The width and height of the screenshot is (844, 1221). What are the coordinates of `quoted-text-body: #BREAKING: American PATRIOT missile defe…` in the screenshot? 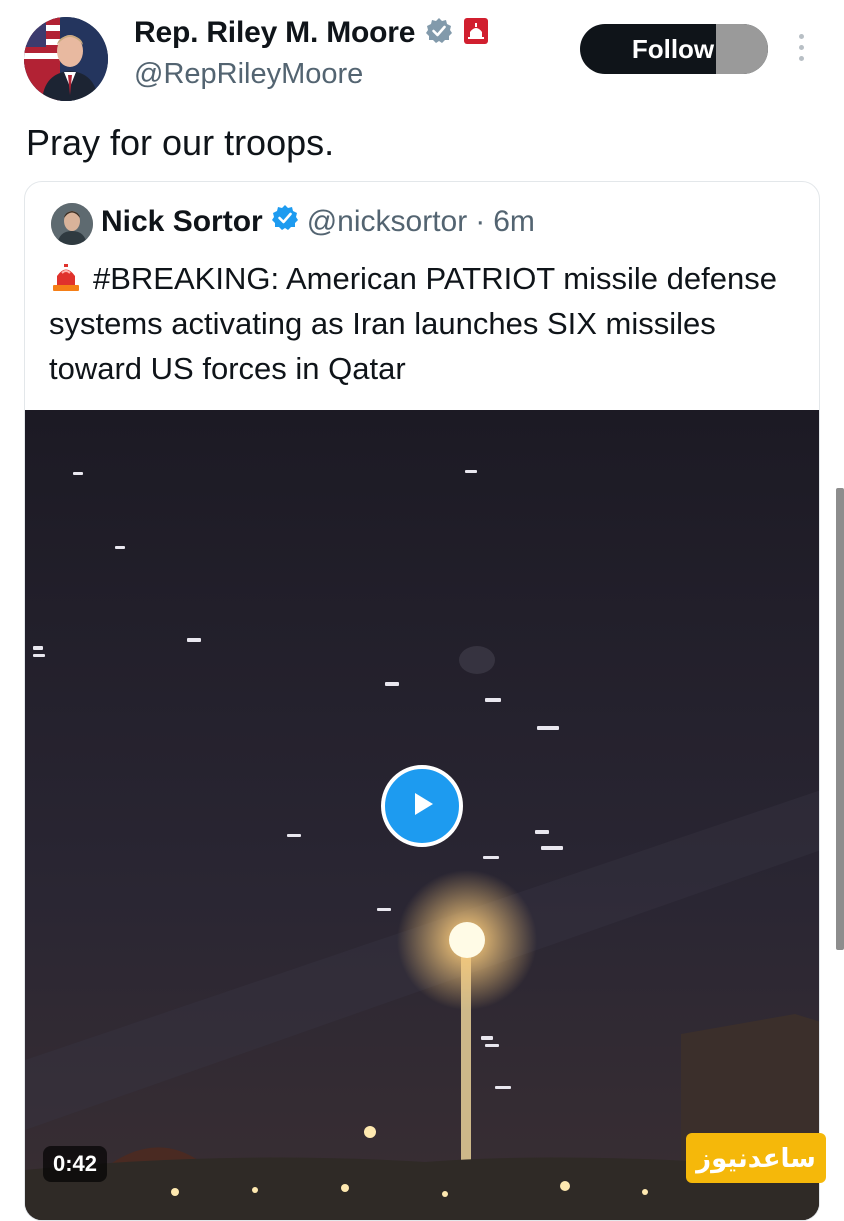 It's located at (413, 323).